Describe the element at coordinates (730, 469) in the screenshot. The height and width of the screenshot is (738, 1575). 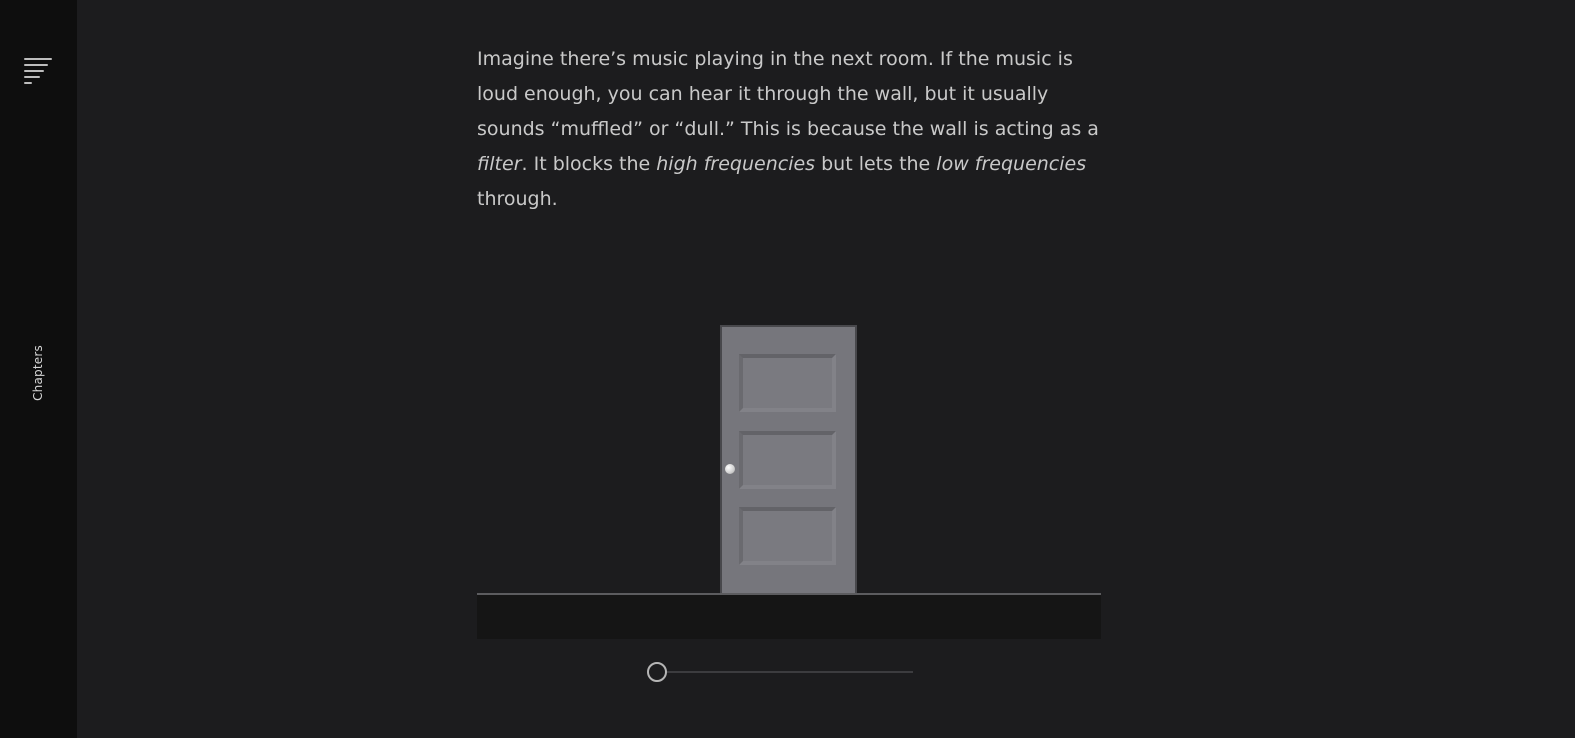
I see `door-knob` at that location.